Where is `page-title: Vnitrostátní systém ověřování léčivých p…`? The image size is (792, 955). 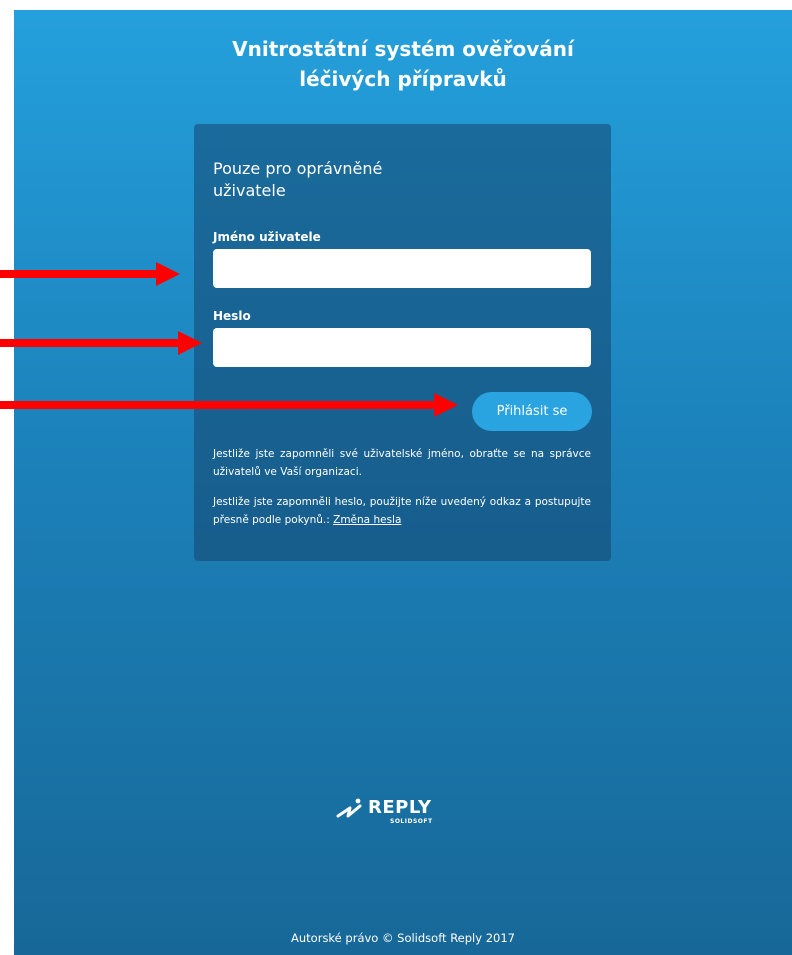 page-title: Vnitrostátní systém ověřování léčivých p… is located at coordinates (403, 64).